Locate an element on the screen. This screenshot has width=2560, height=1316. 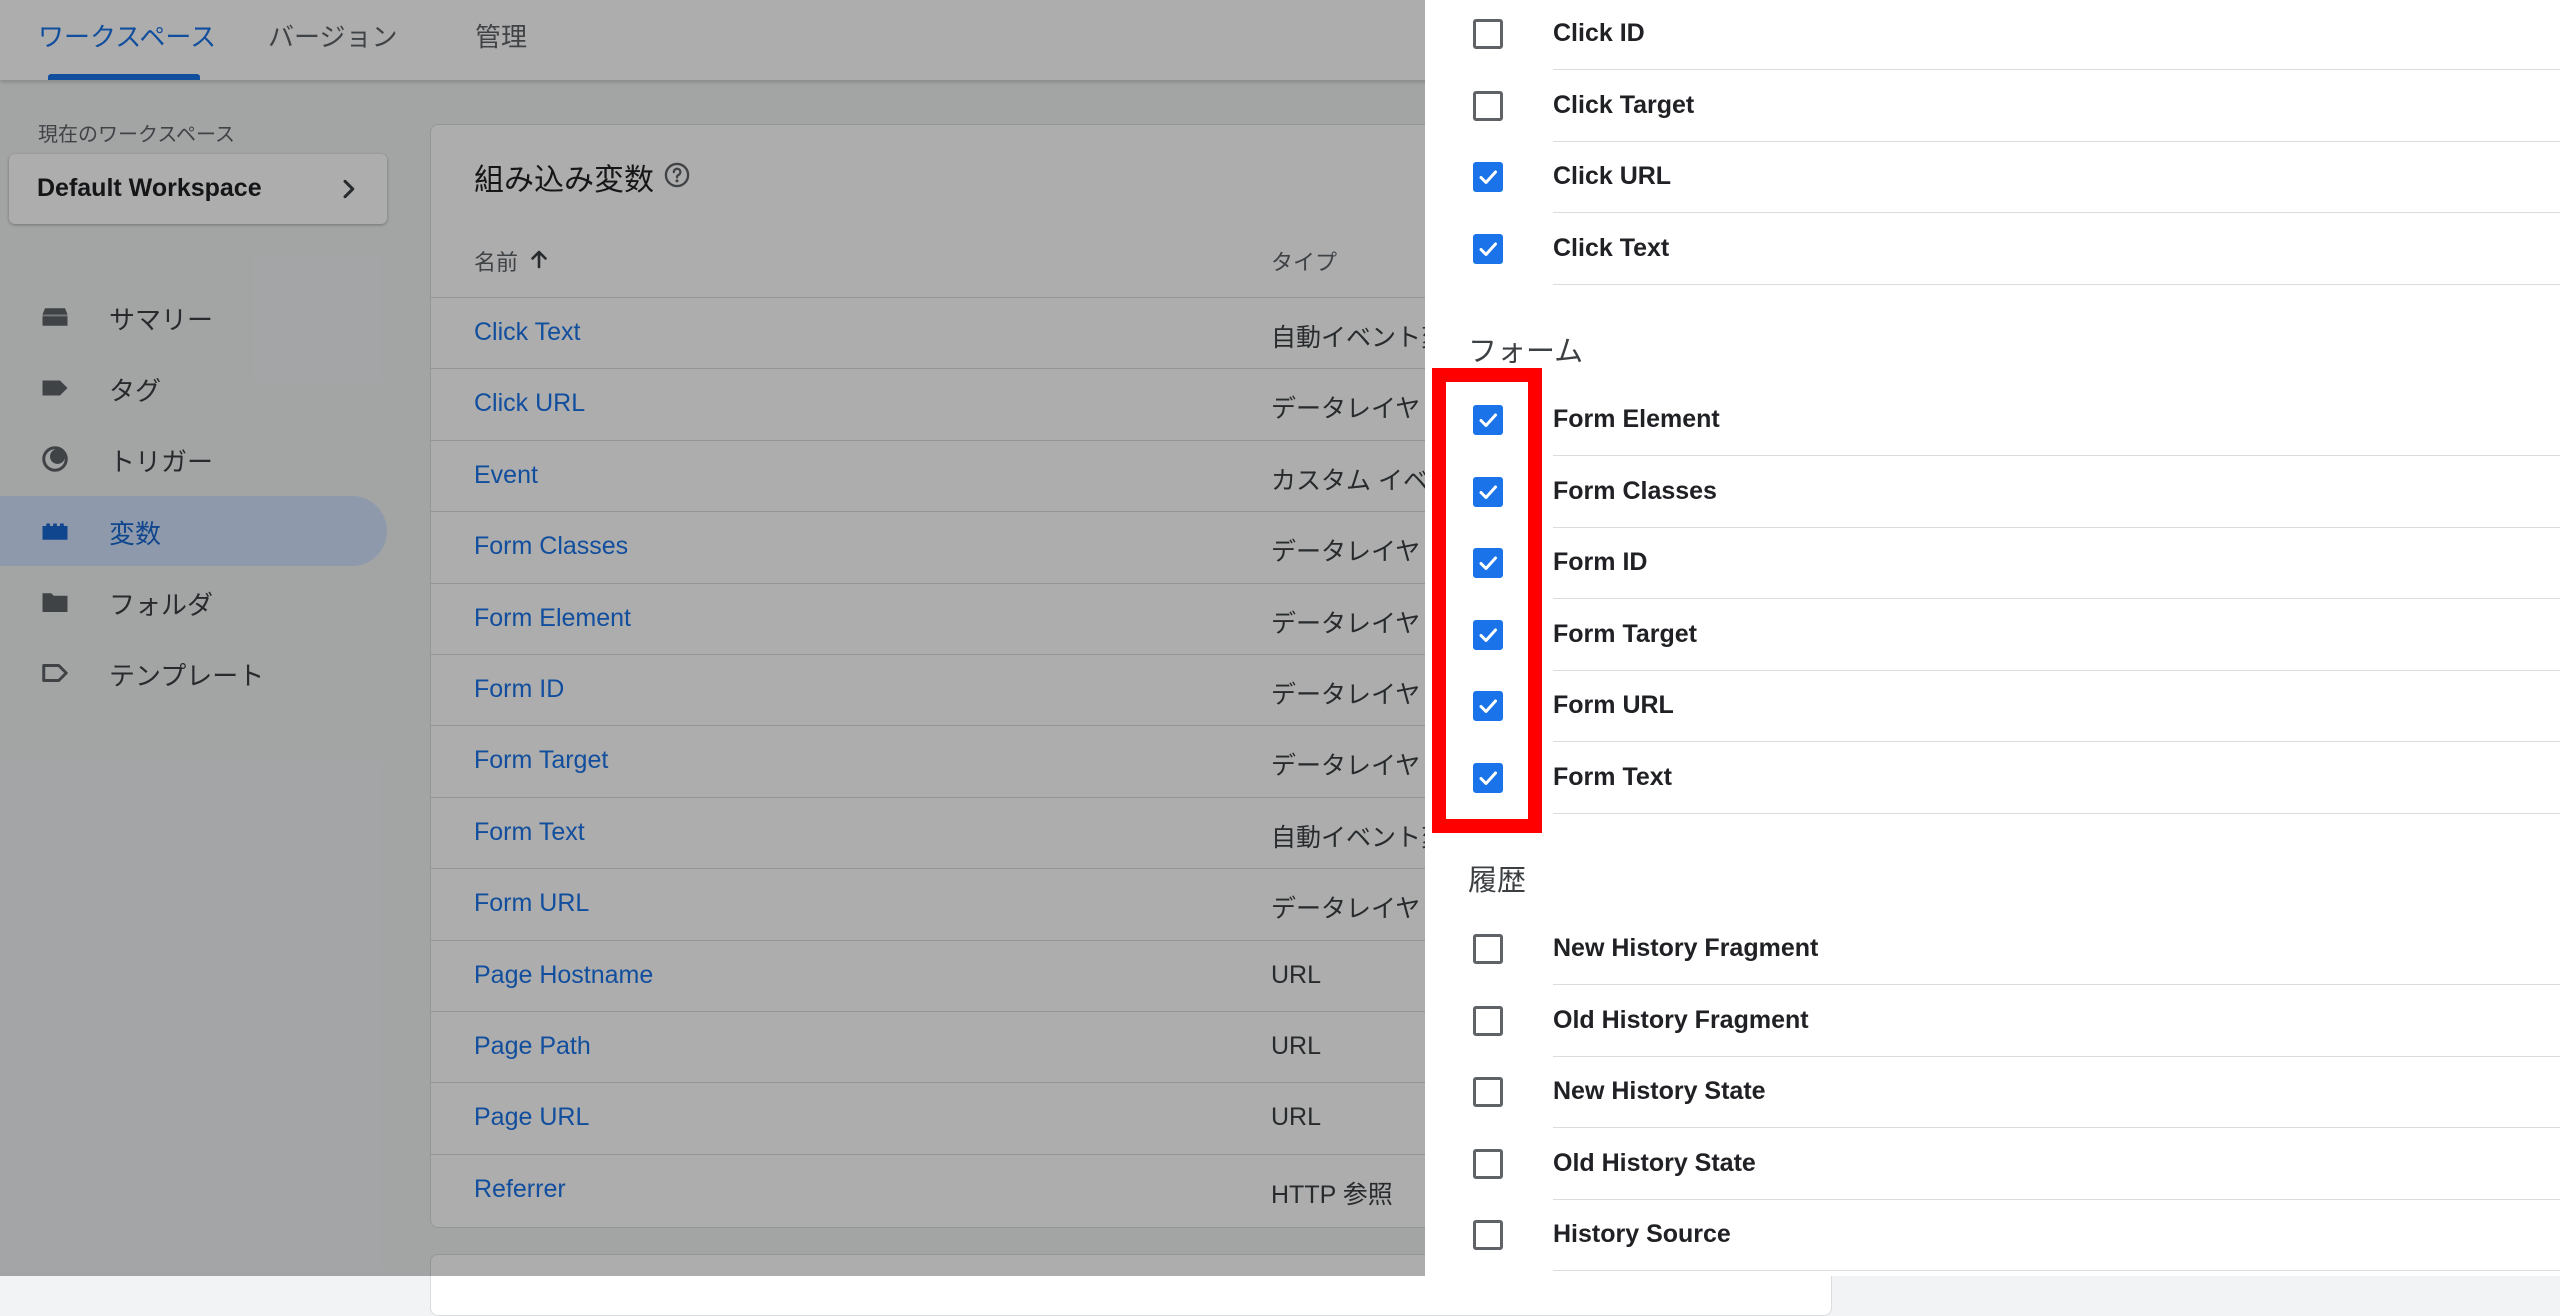
checkbox-label: Click ID is located at coordinates (1599, 33).